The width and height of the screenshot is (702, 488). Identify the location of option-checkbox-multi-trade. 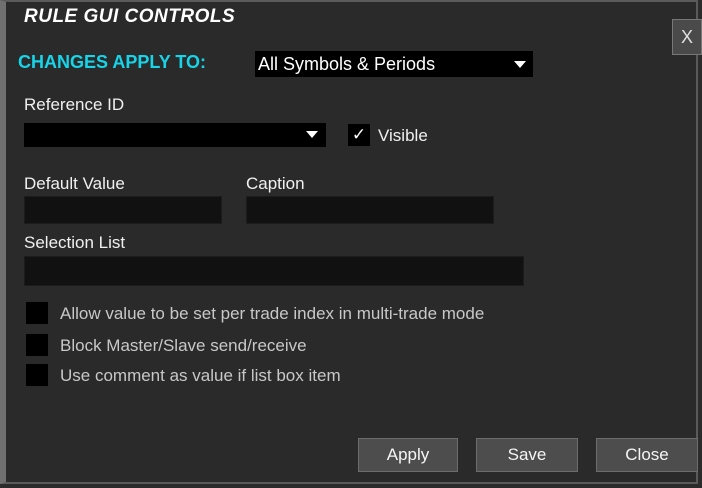
(37, 313).